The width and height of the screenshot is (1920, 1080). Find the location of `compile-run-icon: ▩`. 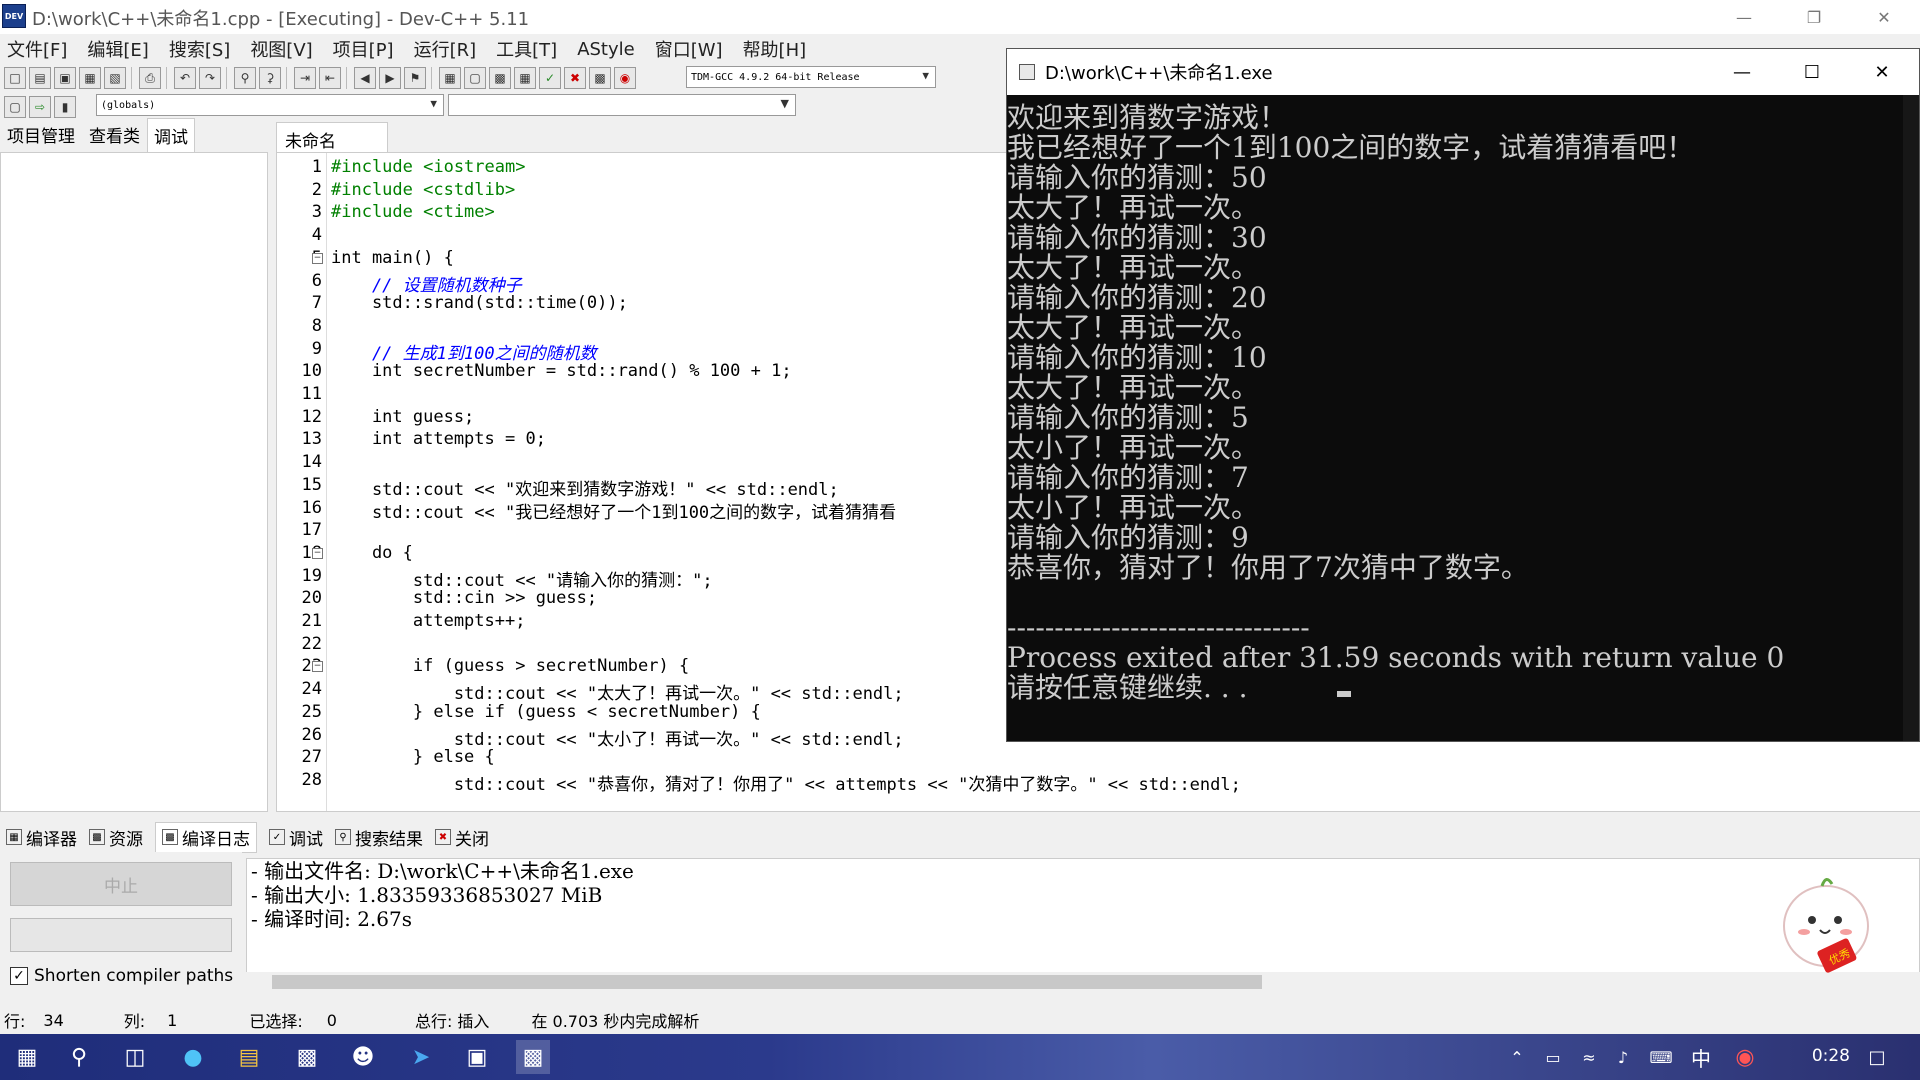

compile-run-icon: ▩ is located at coordinates (500, 78).